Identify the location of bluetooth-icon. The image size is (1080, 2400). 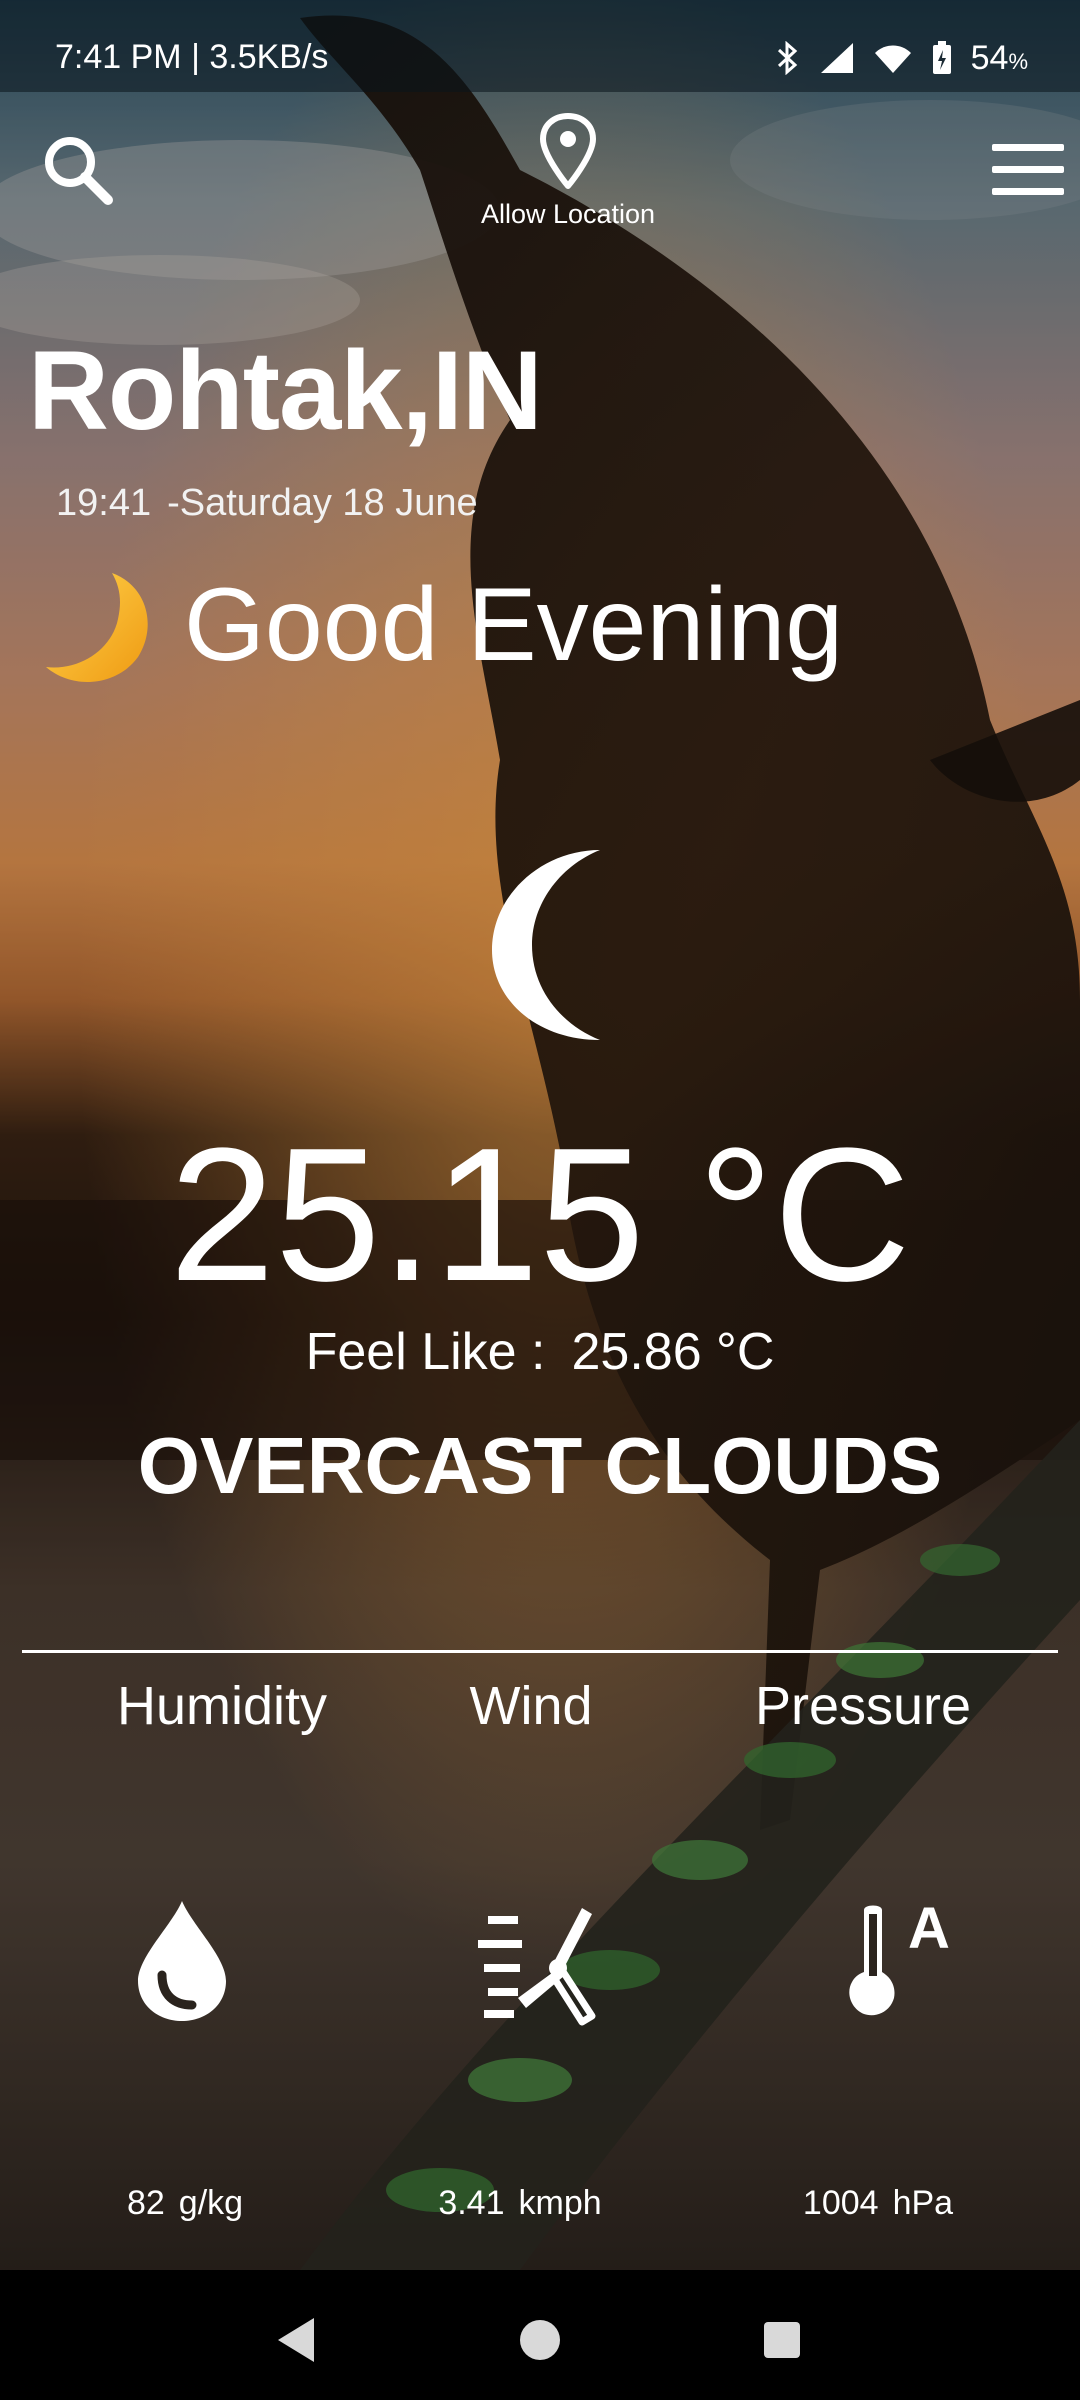
(787, 58).